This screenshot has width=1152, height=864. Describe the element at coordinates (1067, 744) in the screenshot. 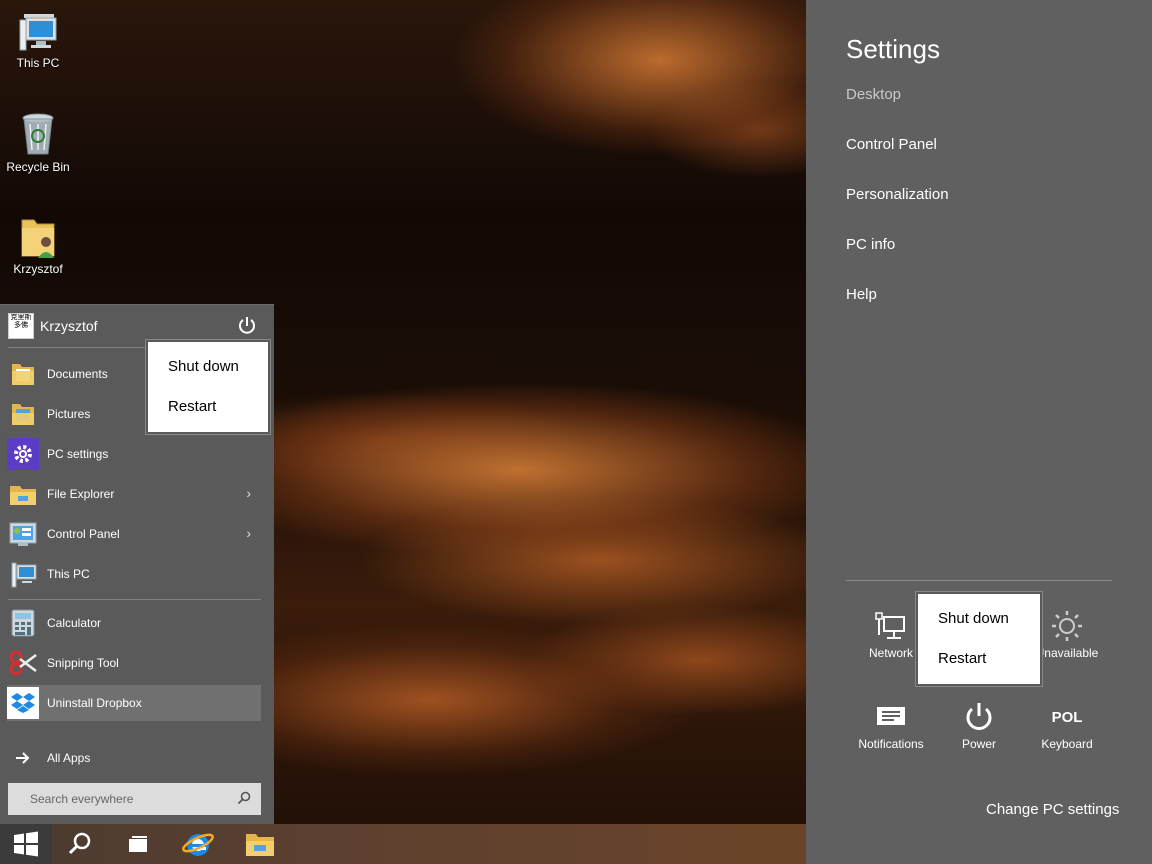

I see `tile-label: Keyboard` at that location.